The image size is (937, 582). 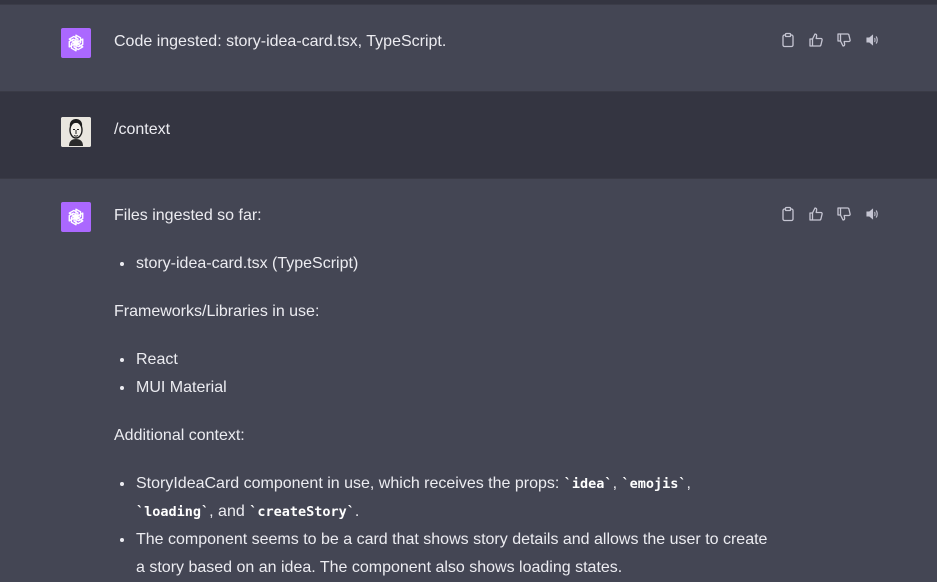 What do you see at coordinates (188, 215) in the screenshot?
I see `files-heading: Files ingested so far:` at bounding box center [188, 215].